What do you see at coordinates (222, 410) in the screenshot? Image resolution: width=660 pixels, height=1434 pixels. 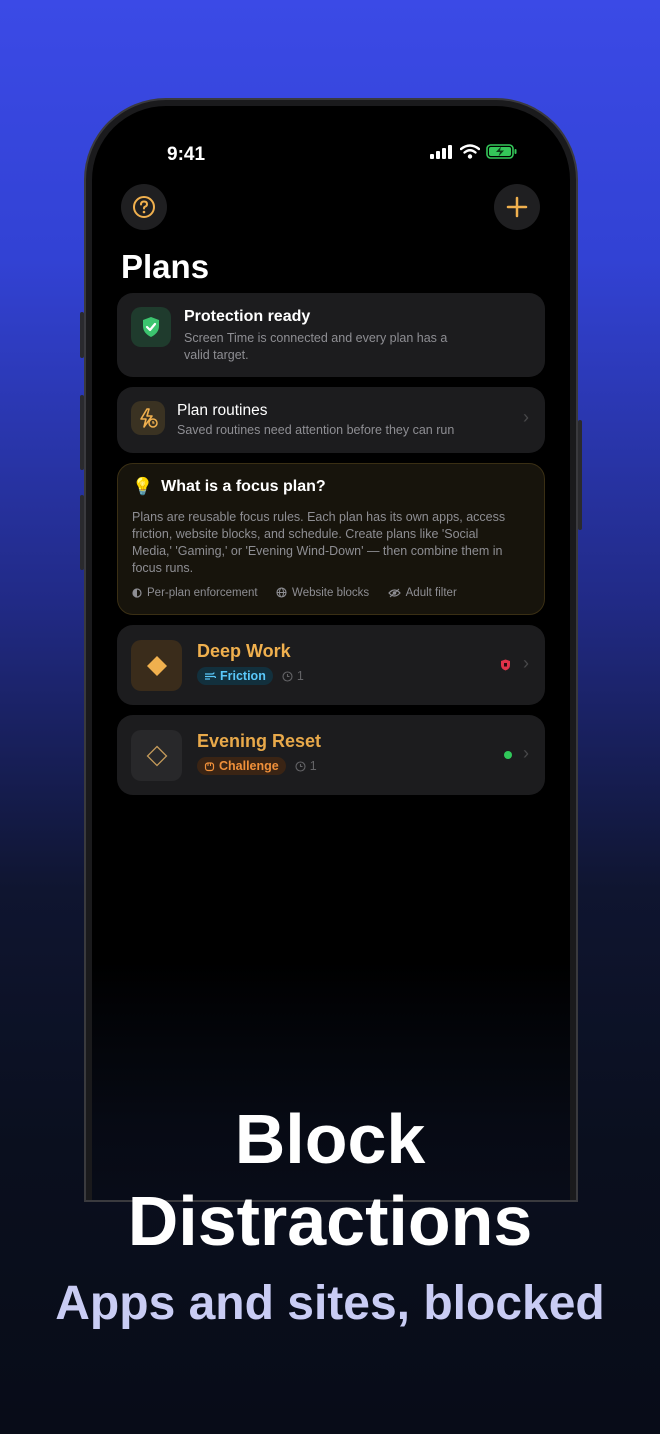 I see `routines-title: Plan routines` at bounding box center [222, 410].